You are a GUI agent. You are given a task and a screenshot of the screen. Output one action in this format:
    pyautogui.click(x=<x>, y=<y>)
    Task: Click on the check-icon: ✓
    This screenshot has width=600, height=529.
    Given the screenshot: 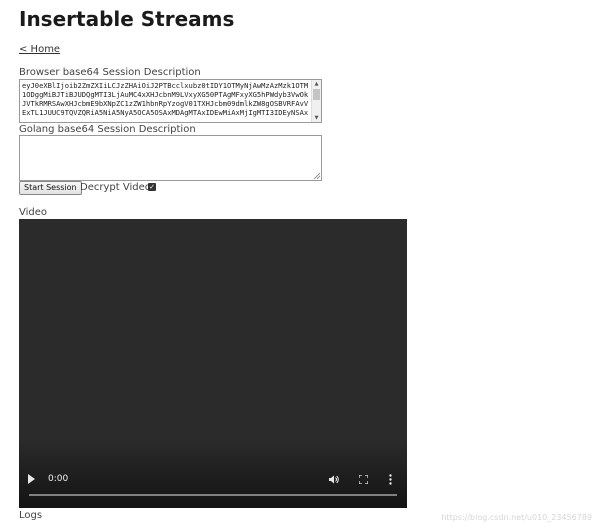 What is the action you would take?
    pyautogui.click(x=152, y=187)
    